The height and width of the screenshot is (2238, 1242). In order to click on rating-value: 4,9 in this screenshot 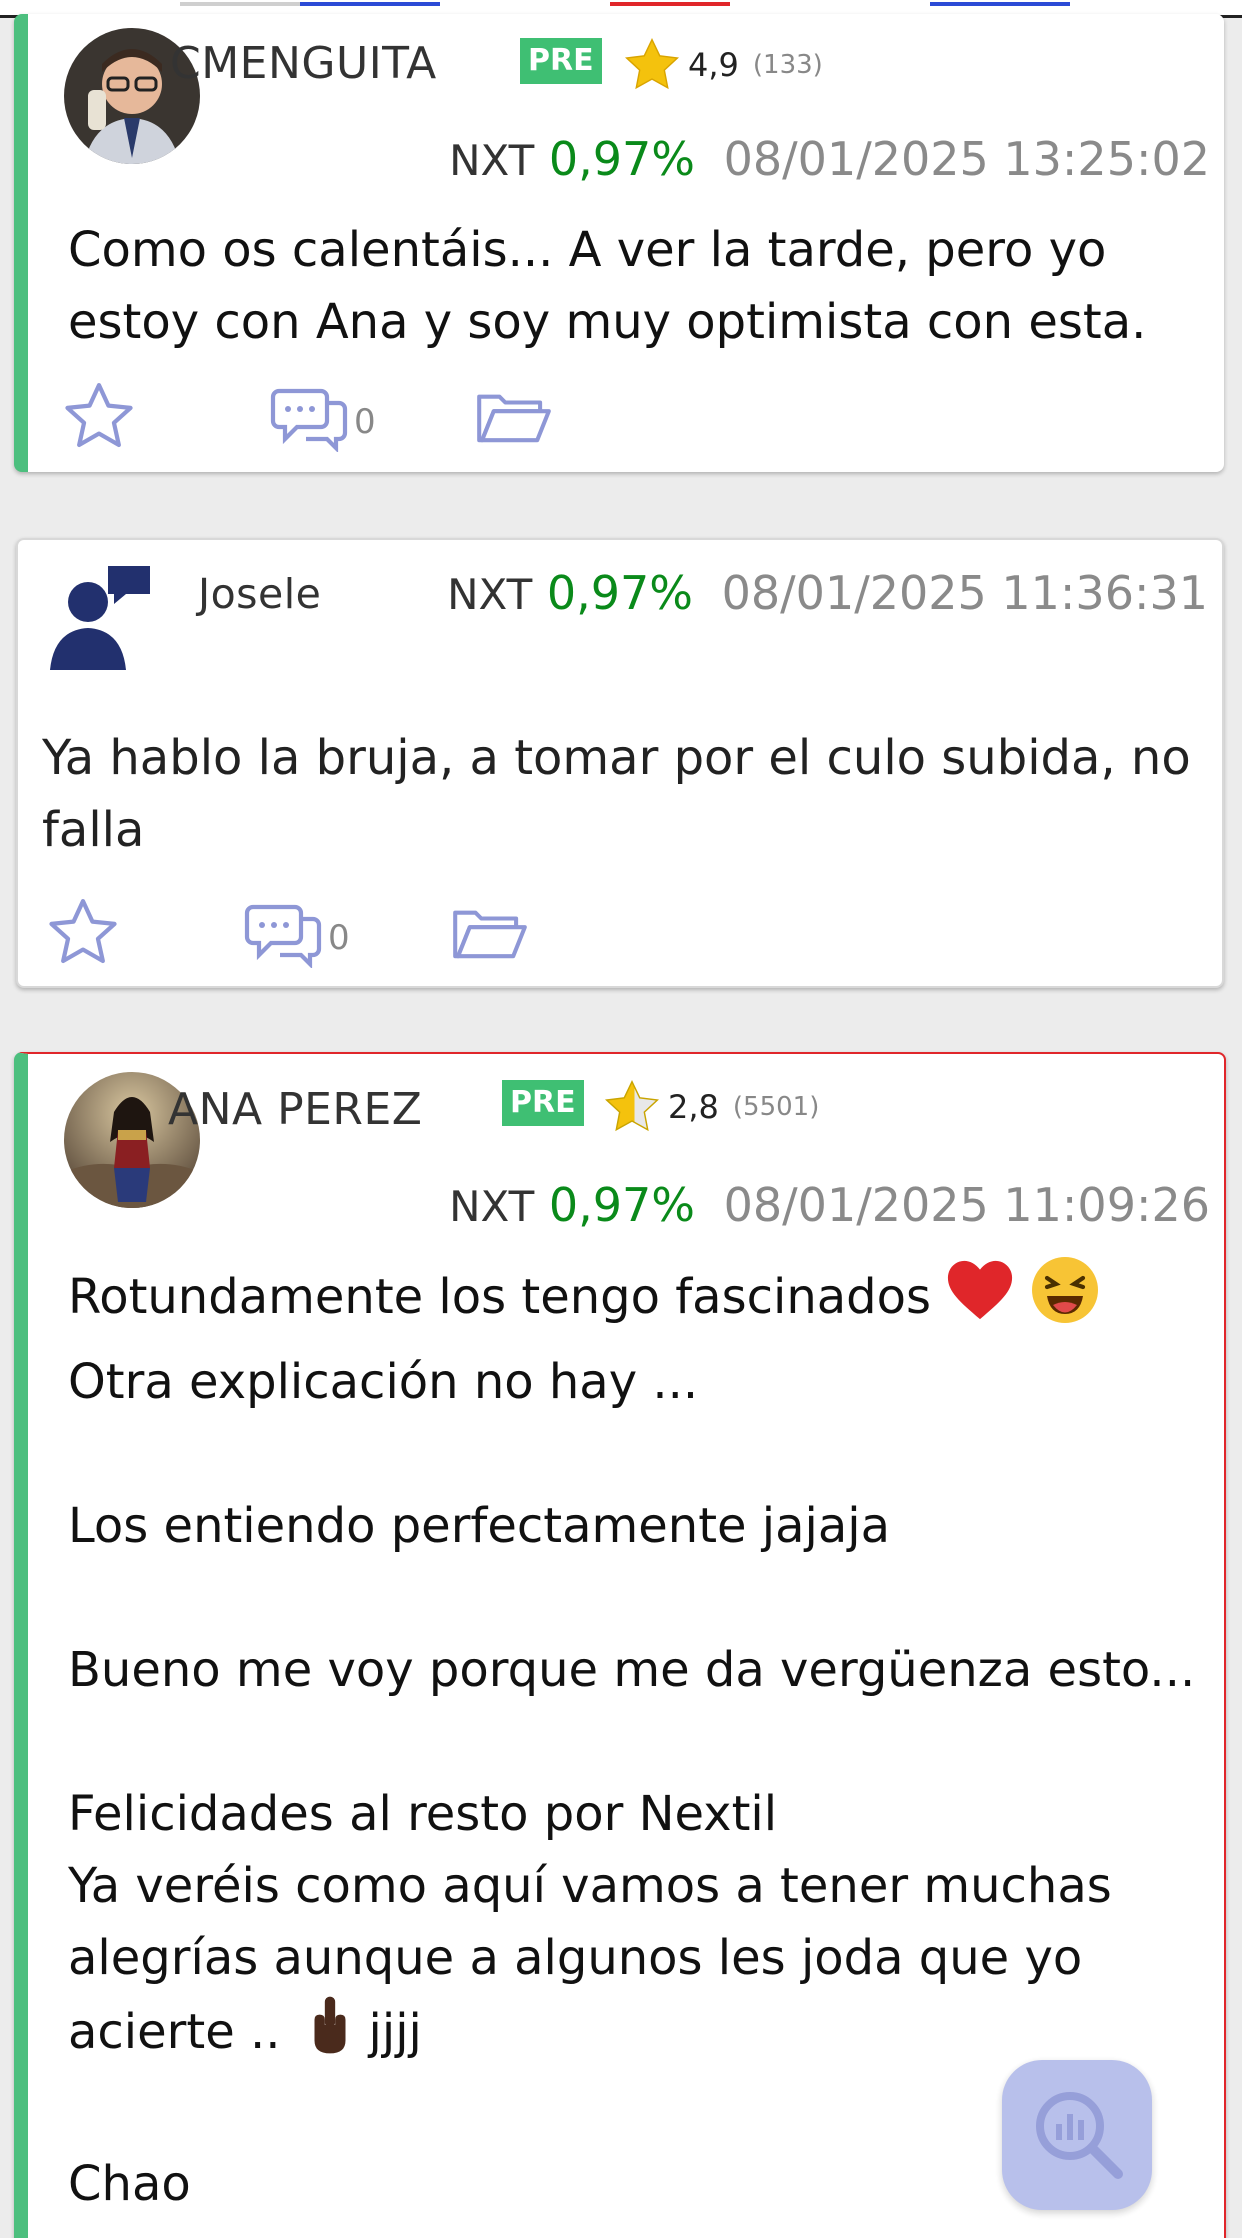, I will do `click(713, 65)`.